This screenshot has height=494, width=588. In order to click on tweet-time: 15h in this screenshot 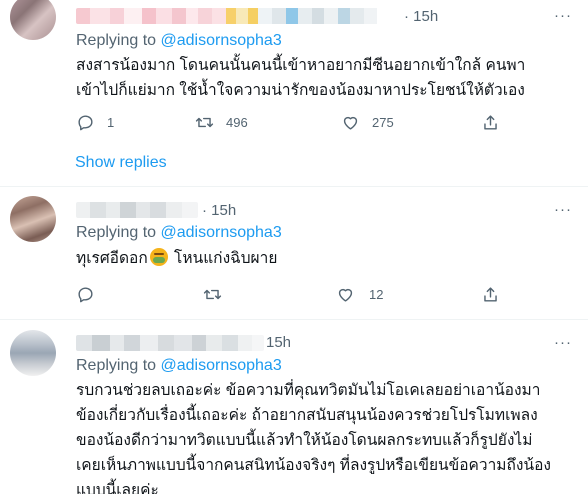, I will do `click(278, 342)`.